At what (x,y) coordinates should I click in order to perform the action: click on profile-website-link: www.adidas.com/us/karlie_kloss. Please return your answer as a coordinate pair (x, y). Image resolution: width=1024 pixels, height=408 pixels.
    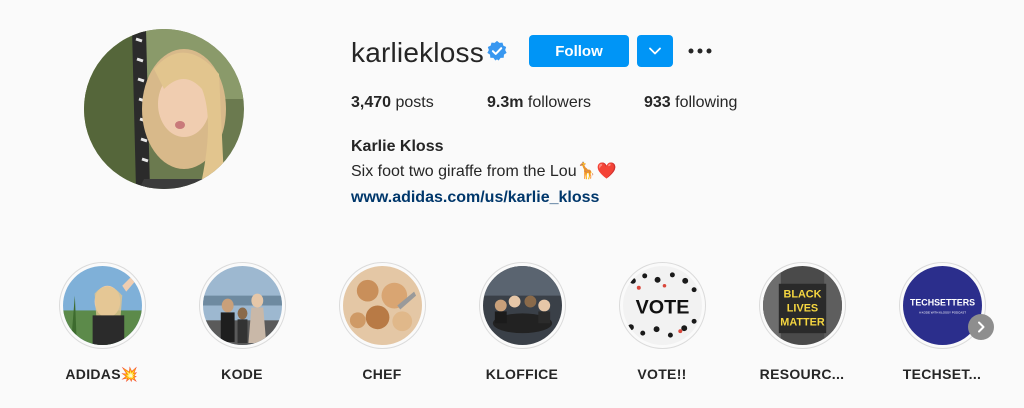
    Looking at the image, I should click on (475, 198).